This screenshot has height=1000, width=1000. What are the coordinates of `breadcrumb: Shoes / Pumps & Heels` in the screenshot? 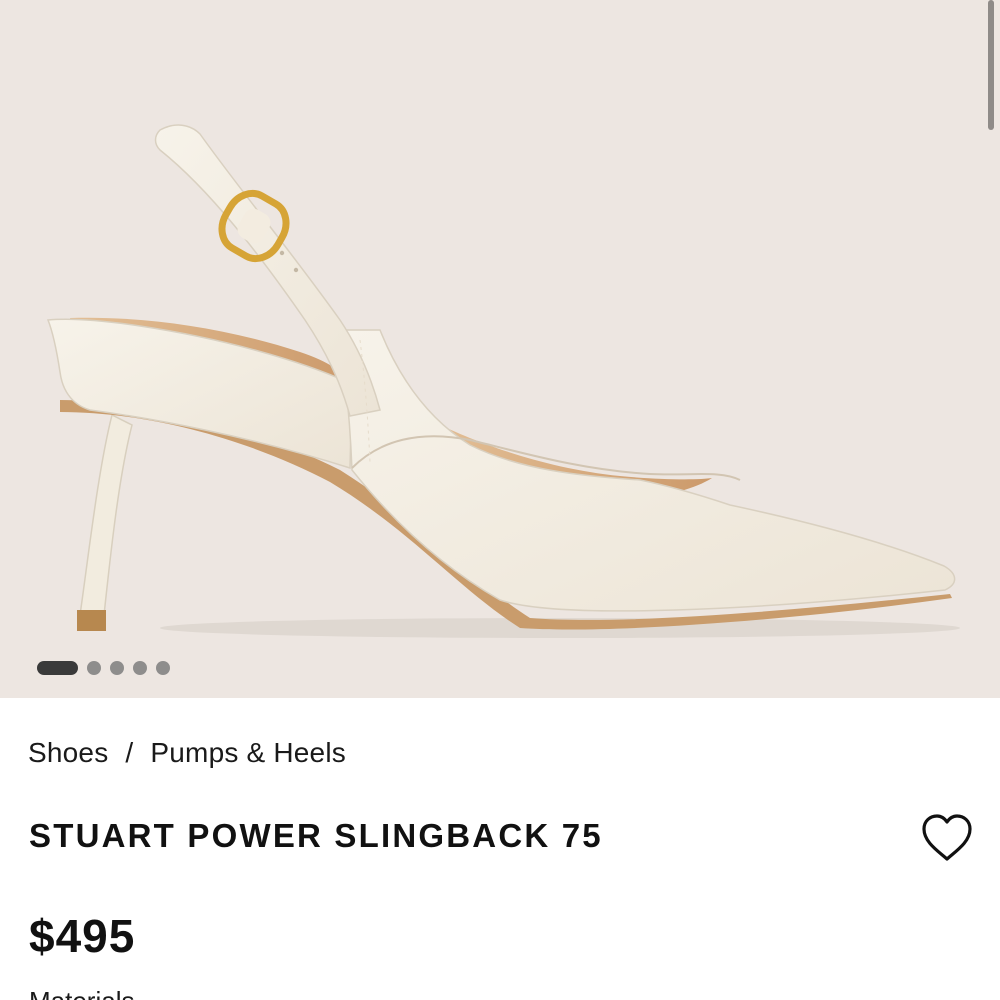 It's located at (187, 753).